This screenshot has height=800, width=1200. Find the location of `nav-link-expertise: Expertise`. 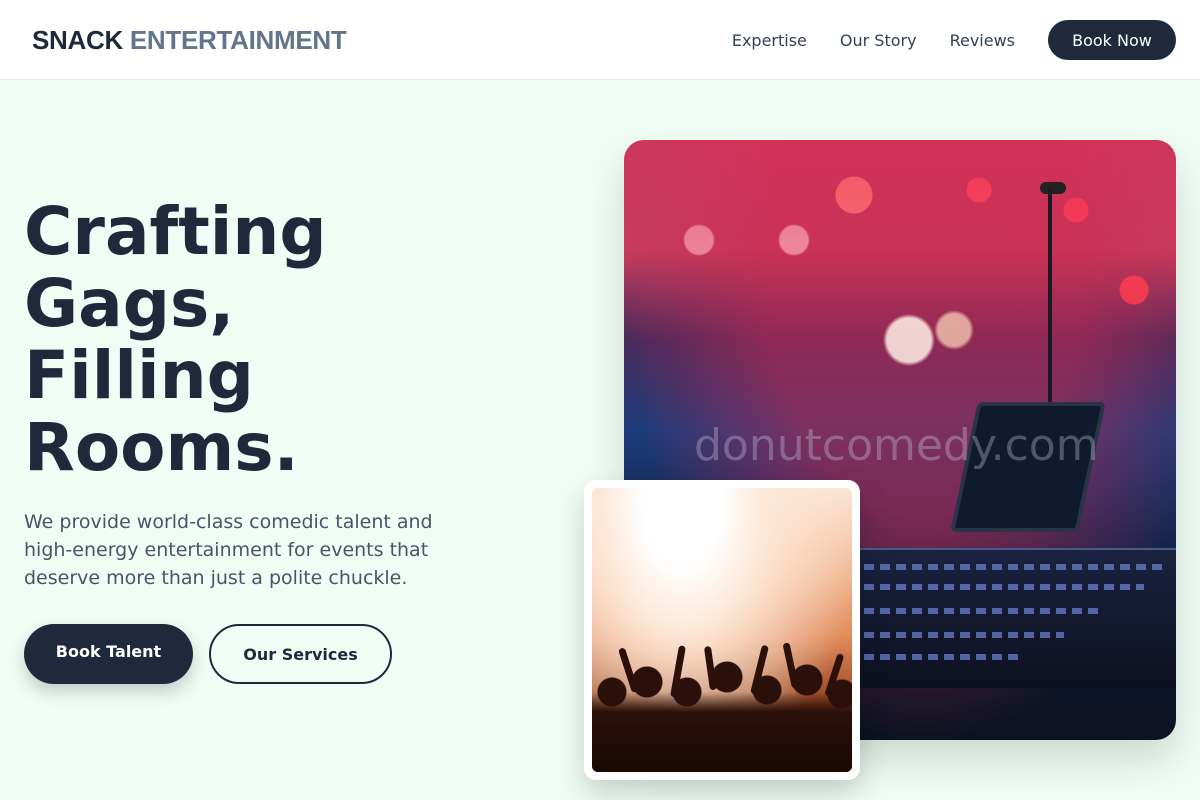

nav-link-expertise: Expertise is located at coordinates (769, 40).